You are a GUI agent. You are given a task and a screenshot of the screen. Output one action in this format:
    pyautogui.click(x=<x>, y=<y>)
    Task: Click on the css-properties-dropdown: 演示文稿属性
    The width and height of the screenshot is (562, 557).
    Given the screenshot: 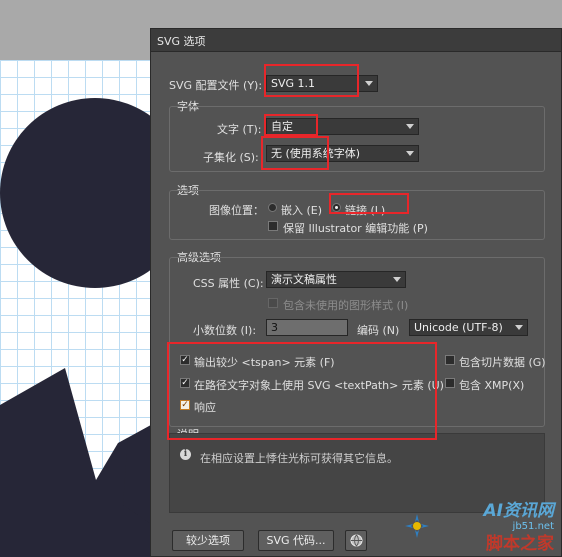 What is the action you would take?
    pyautogui.click(x=336, y=279)
    